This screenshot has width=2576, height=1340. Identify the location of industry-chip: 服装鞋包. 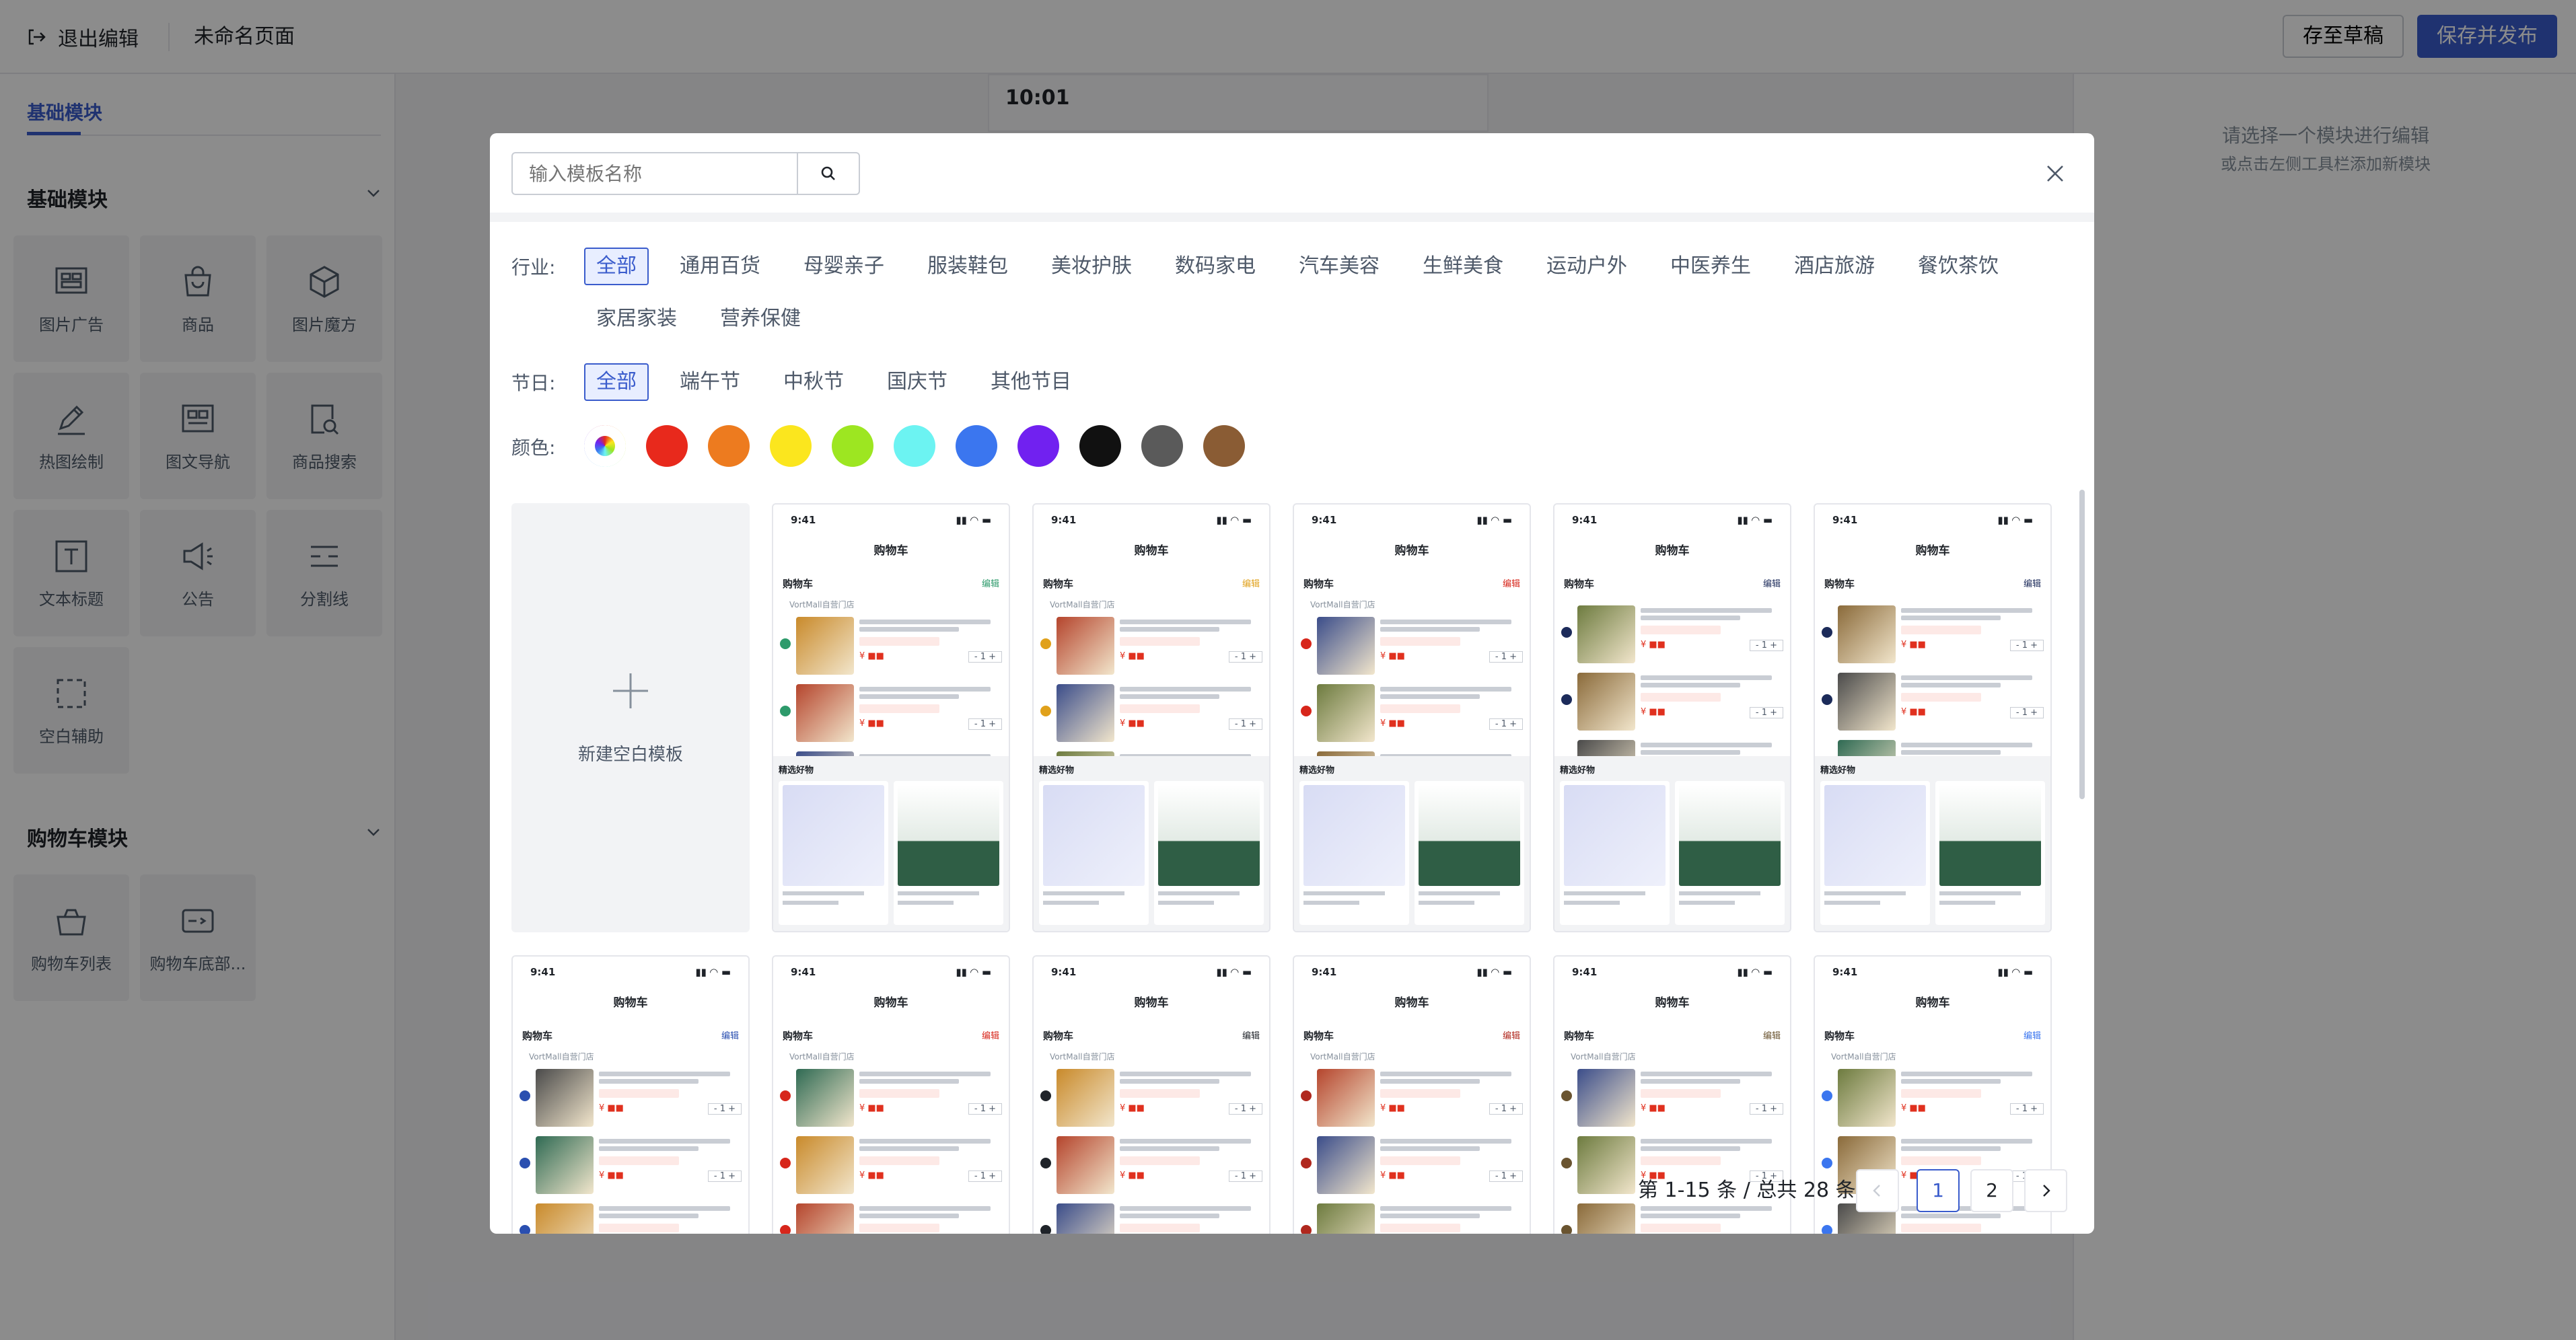
(967, 266).